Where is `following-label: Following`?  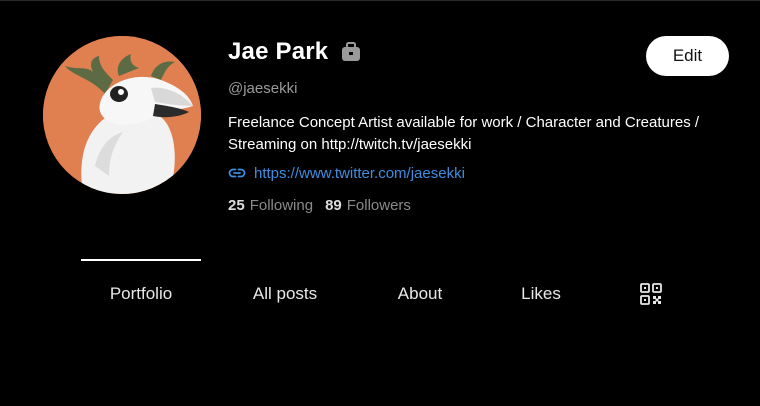
following-label: Following is located at coordinates (281, 205).